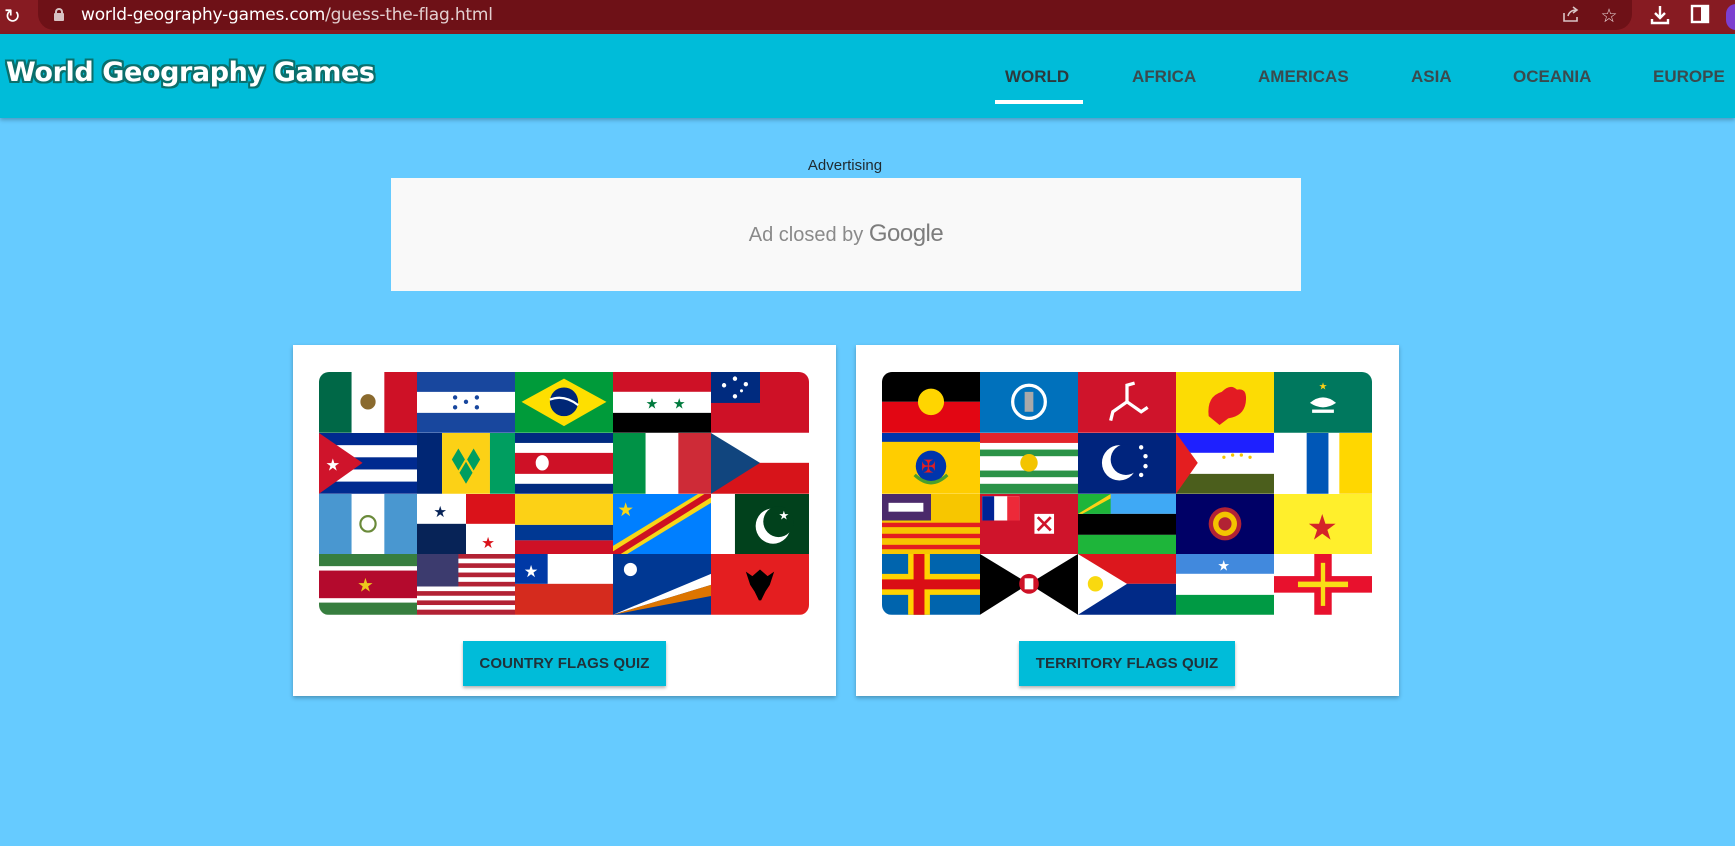 This screenshot has width=1735, height=846. What do you see at coordinates (760, 524) in the screenshot?
I see `flag-pakistan: ★` at bounding box center [760, 524].